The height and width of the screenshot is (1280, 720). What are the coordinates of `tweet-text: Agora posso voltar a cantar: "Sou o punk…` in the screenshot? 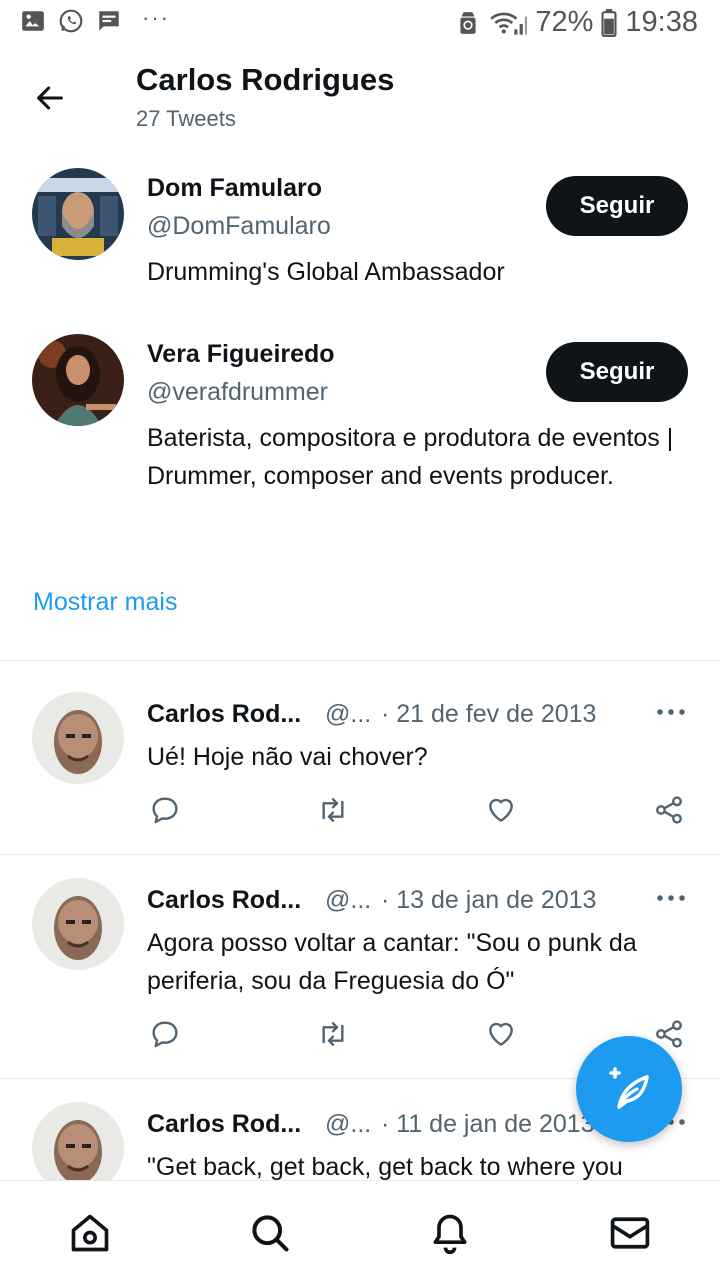 It's located at (392, 962).